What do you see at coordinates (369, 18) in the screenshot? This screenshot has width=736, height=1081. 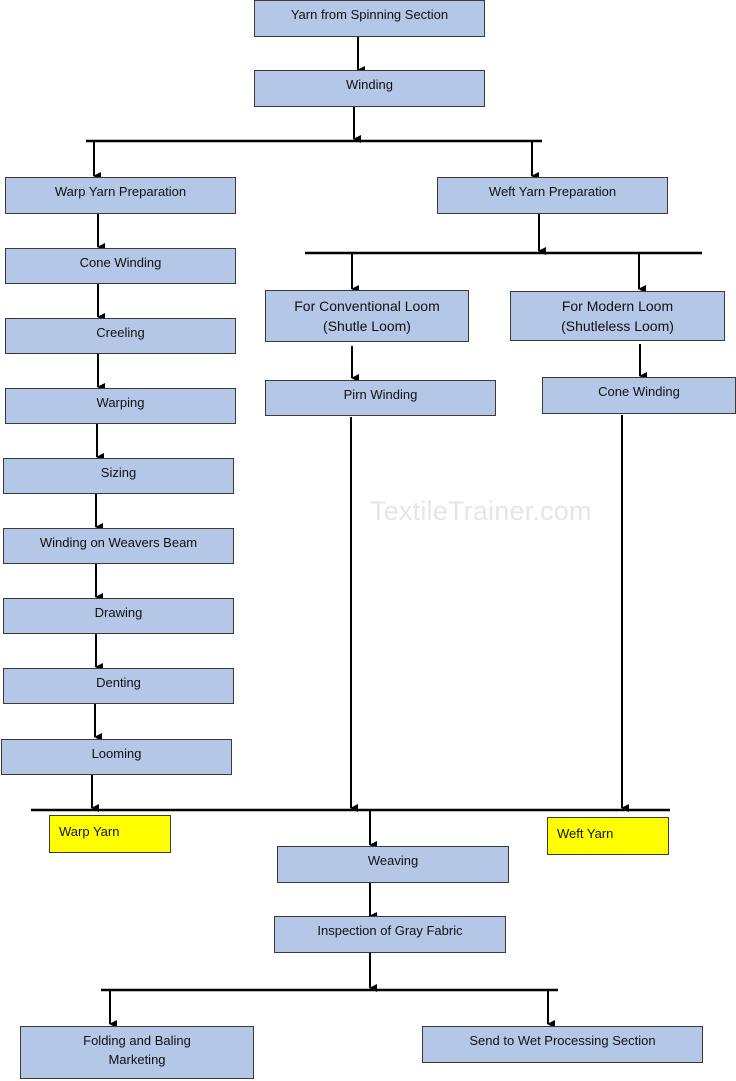 I see `node-yarn-from-spinning: Yarn from Spinning Section` at bounding box center [369, 18].